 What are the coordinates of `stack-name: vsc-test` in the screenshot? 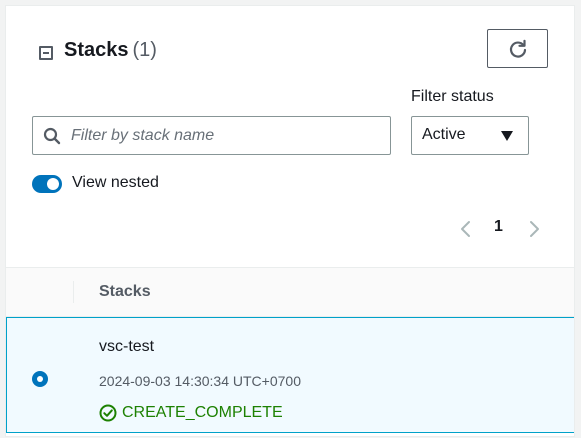 It's located at (126, 347).